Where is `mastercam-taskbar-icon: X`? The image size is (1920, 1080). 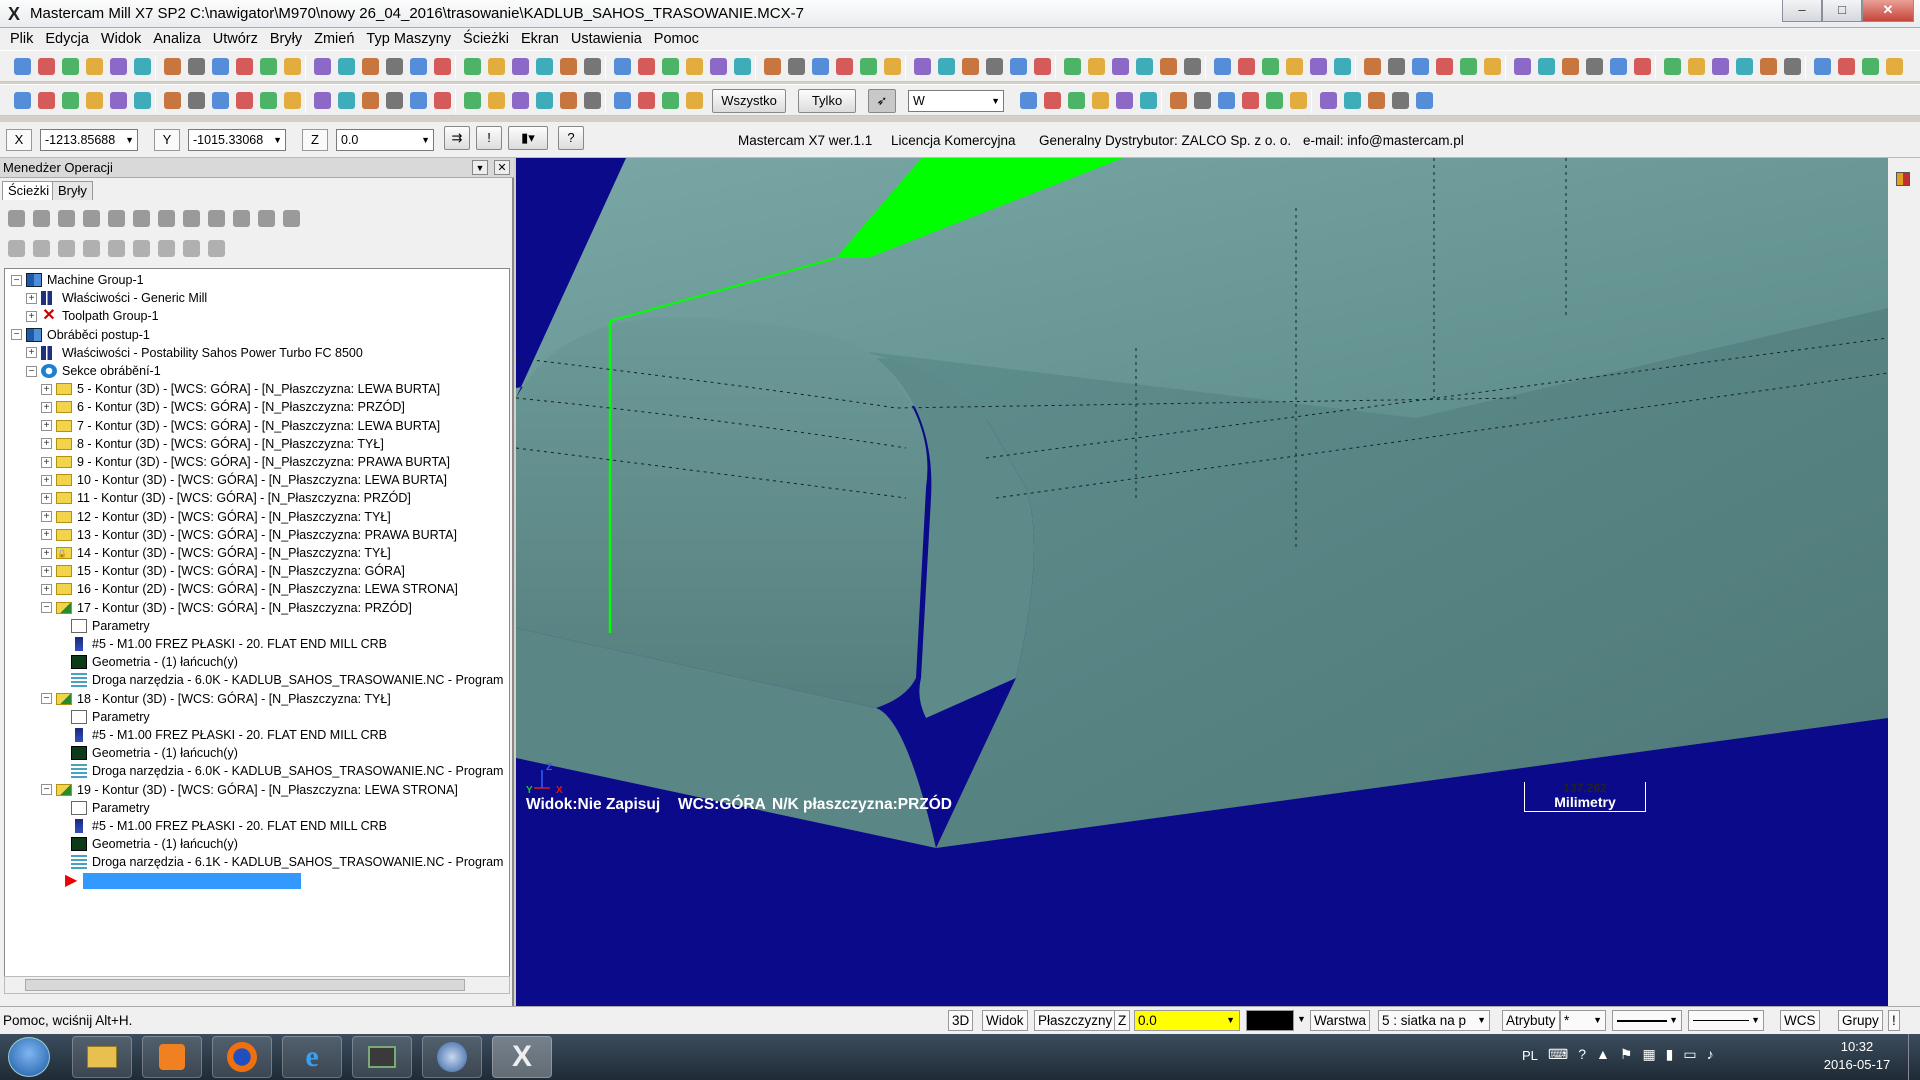
mastercam-taskbar-icon: X is located at coordinates (522, 1057).